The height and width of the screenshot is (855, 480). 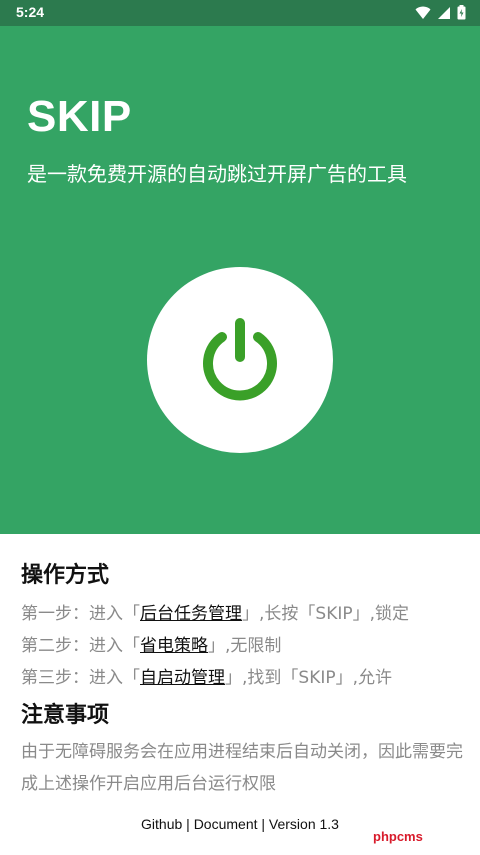 I want to click on step-3: 第三步：进入「自启动管理」,找到「SKIP」,允许, so click(x=206, y=675).